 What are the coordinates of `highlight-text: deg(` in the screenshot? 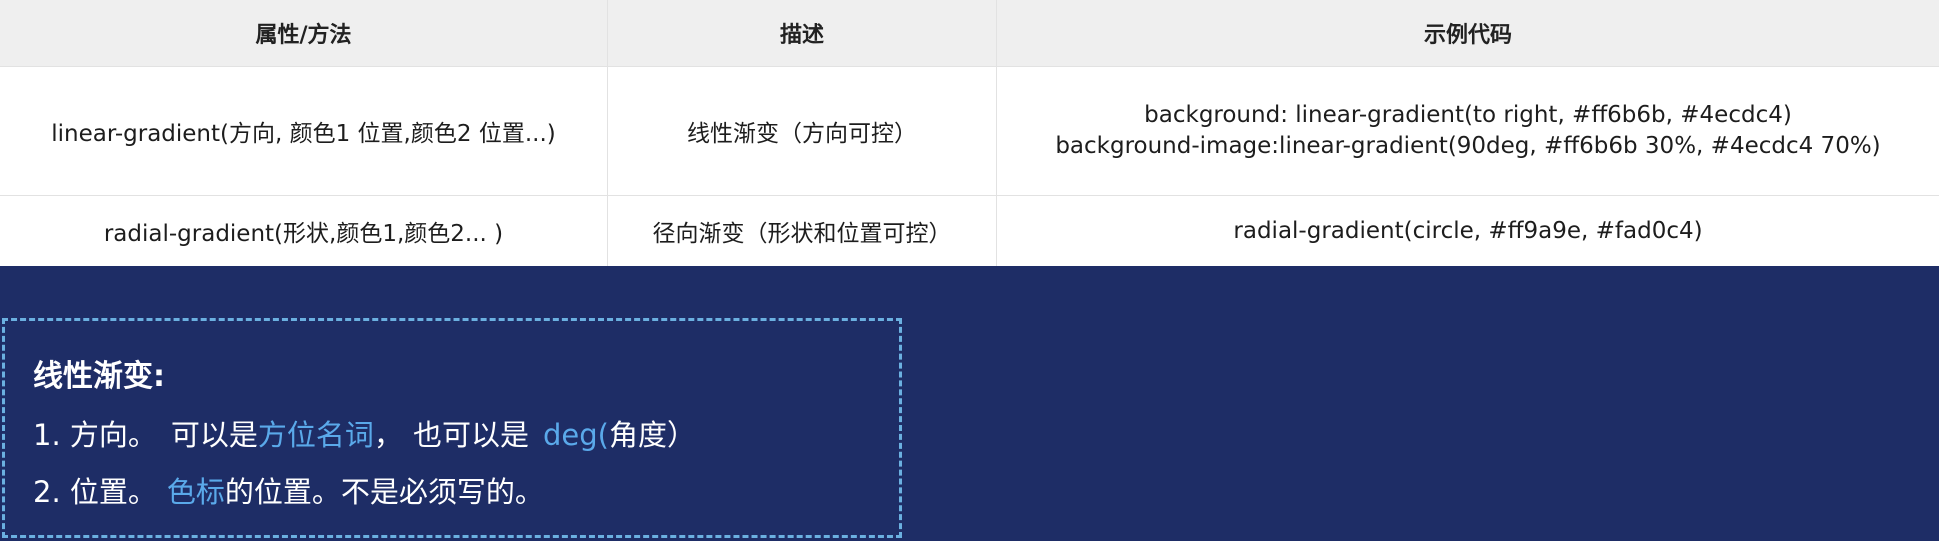 It's located at (575, 435).